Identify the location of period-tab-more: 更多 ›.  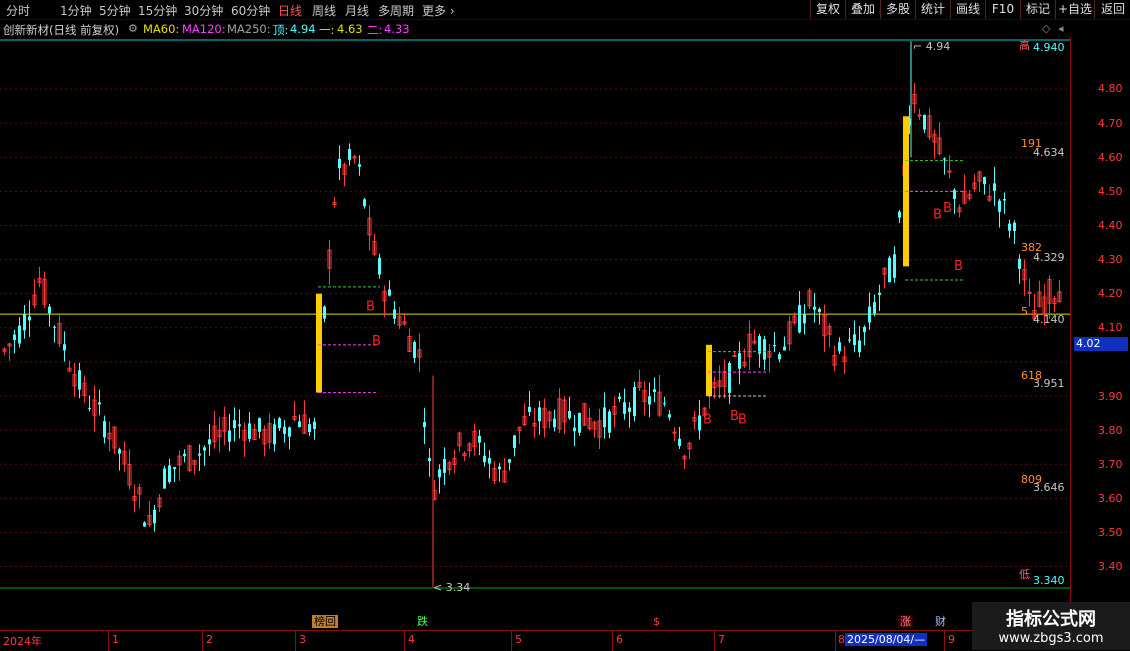
(438, 10).